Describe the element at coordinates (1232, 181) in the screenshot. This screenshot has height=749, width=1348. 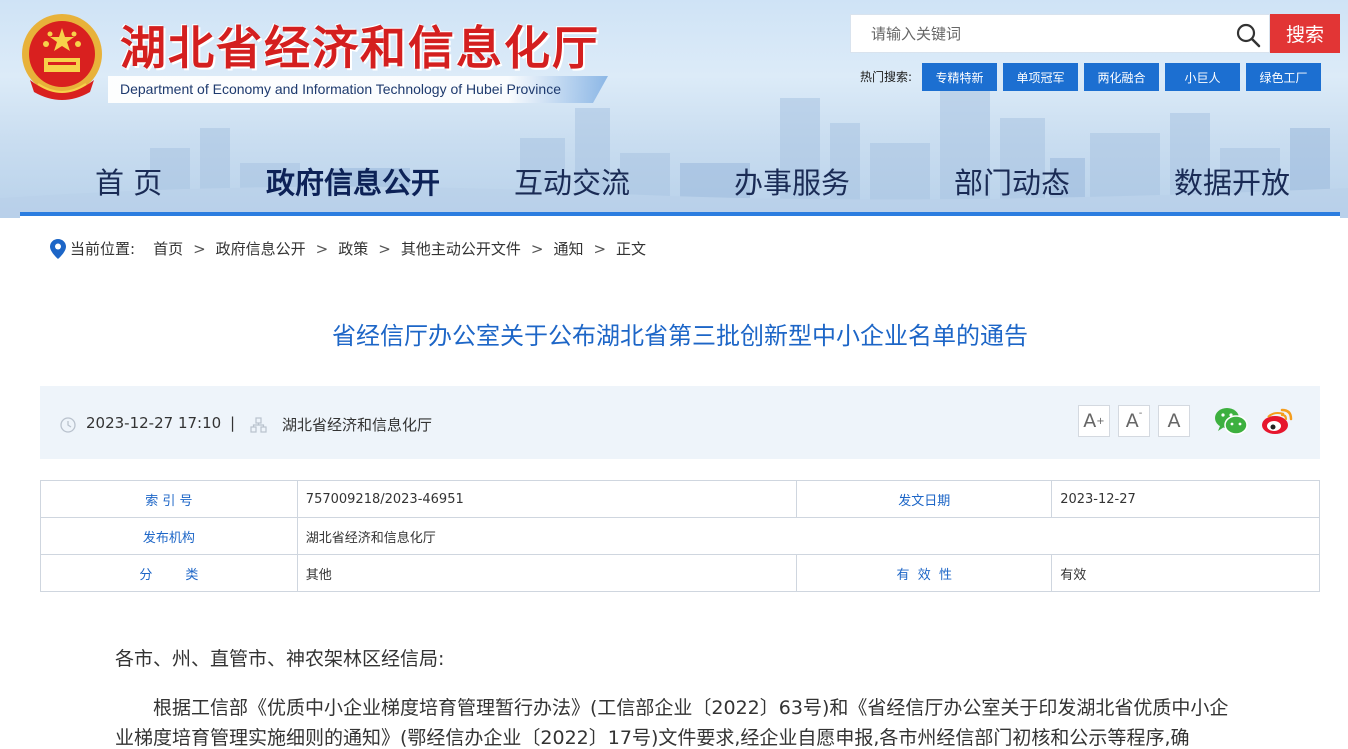
I see `nav-item-open-data: 数据开放` at that location.